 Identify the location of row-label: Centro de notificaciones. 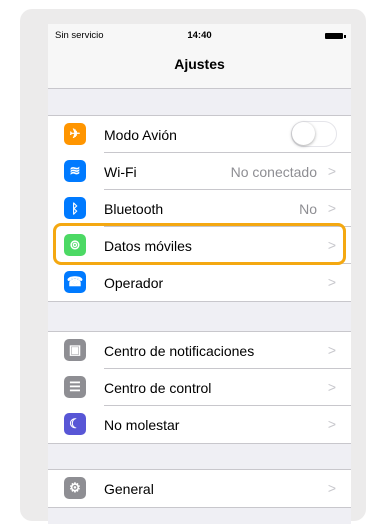
(179, 351).